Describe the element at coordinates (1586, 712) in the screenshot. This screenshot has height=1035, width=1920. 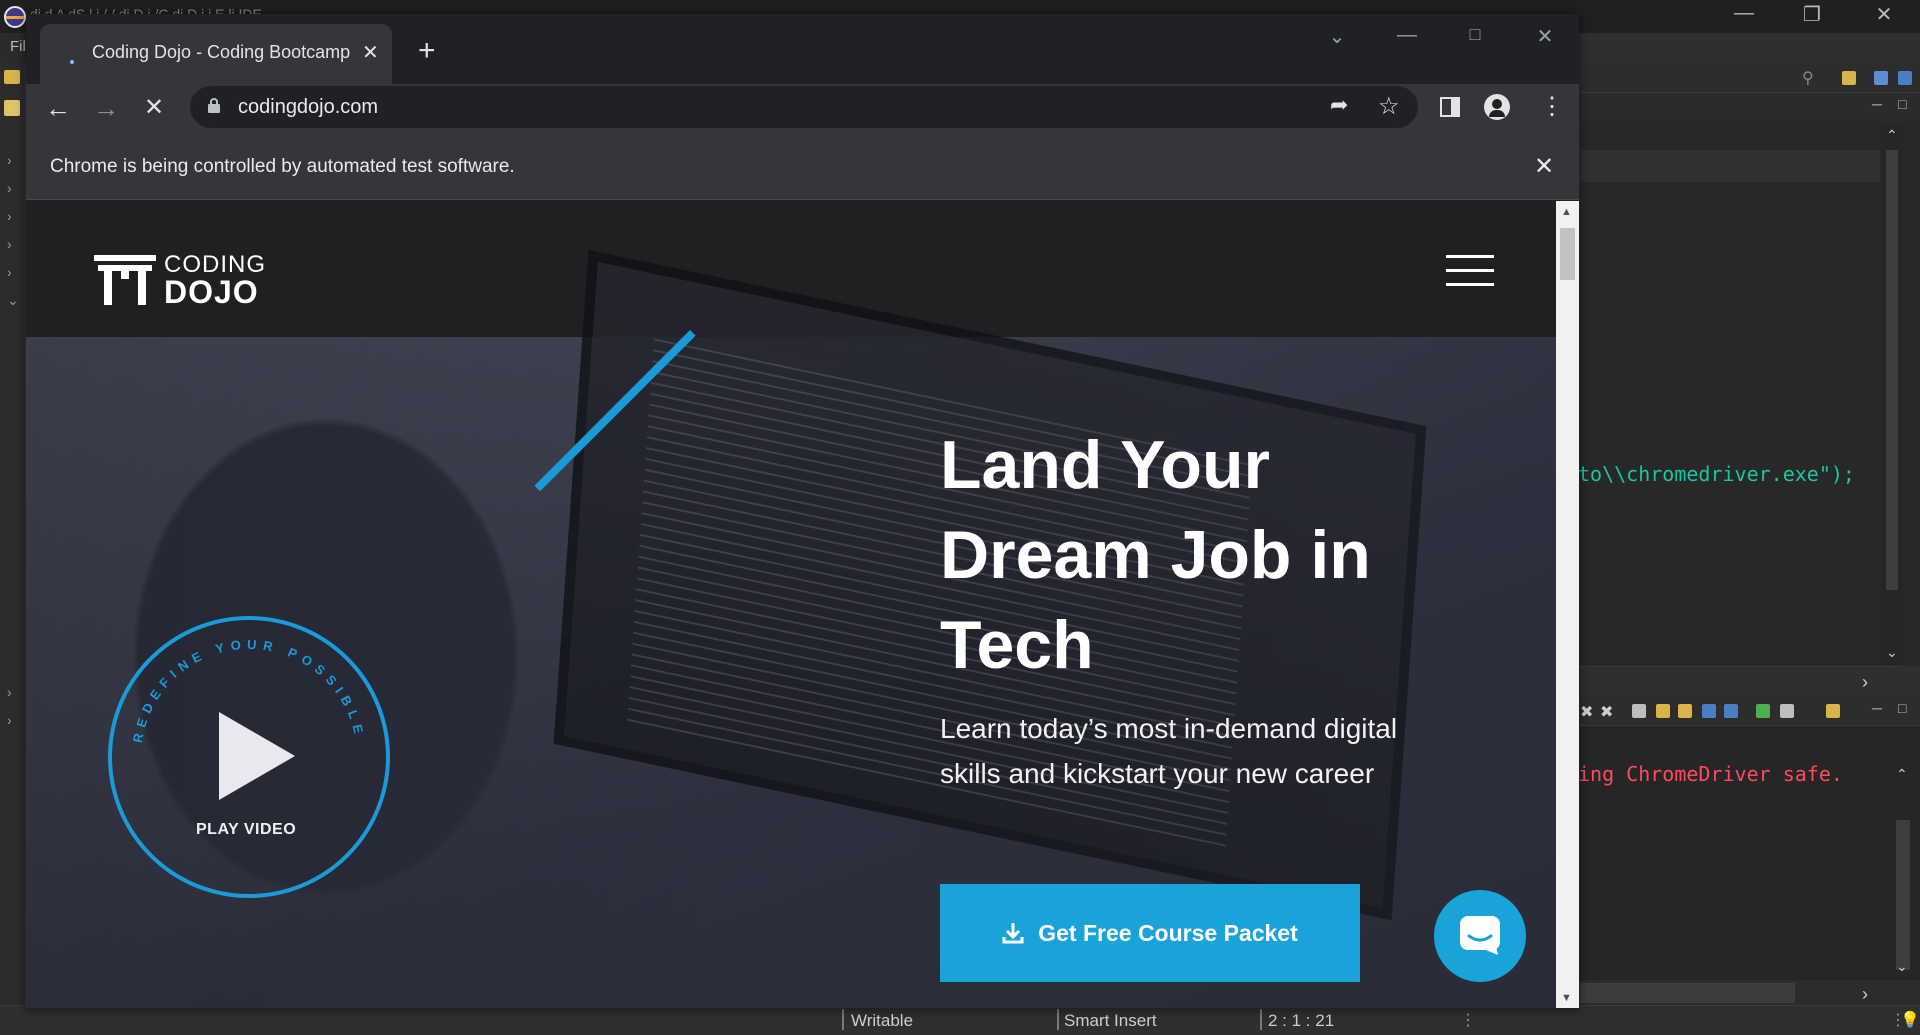
I see `remove-launch-icon: ✖` at that location.